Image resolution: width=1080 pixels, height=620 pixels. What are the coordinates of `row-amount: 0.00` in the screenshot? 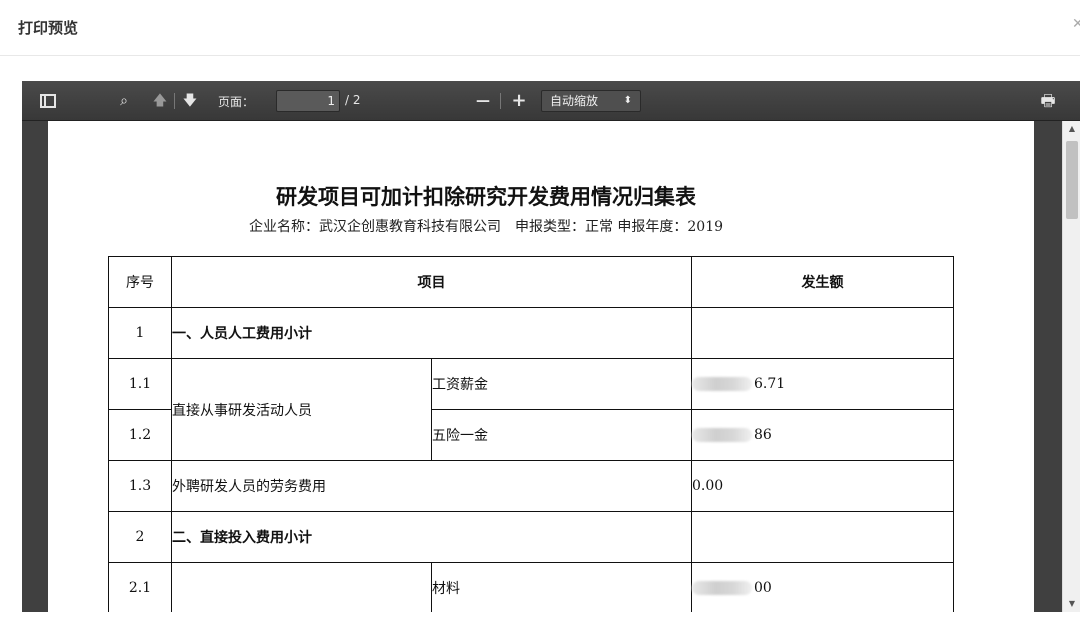 It's located at (822, 486).